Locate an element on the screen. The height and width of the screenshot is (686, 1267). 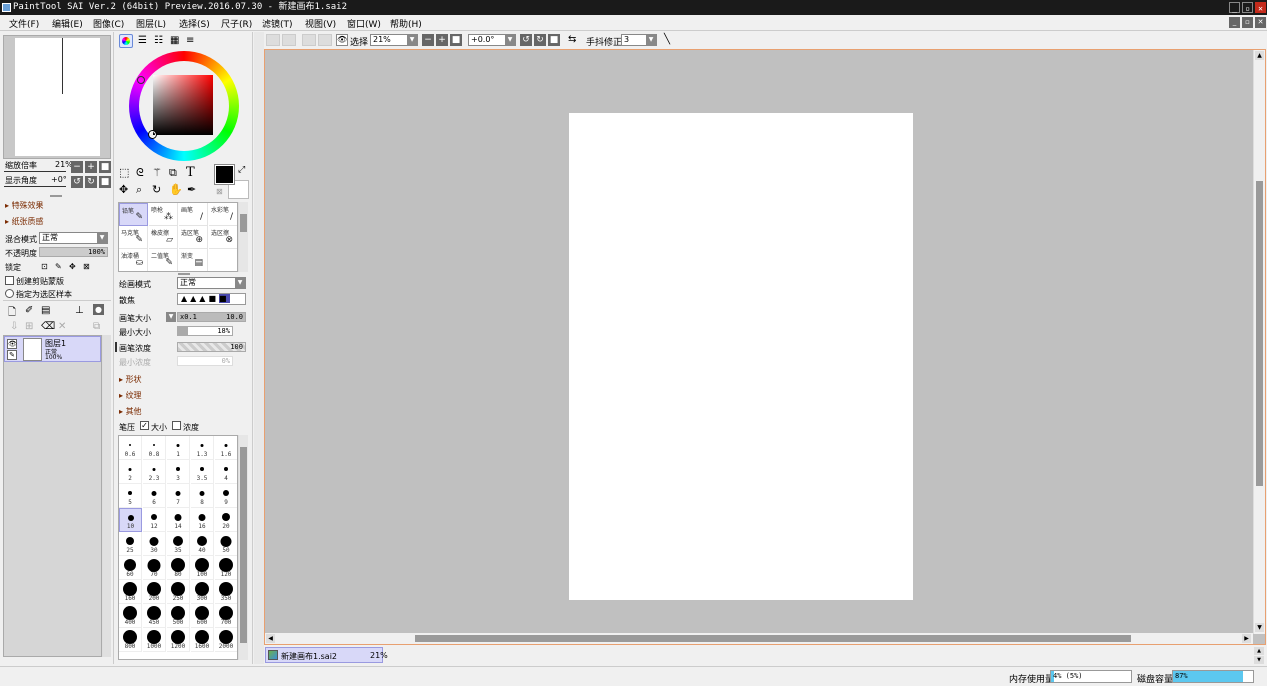
new-mask-icon: ● is located at coordinates (98, 309).